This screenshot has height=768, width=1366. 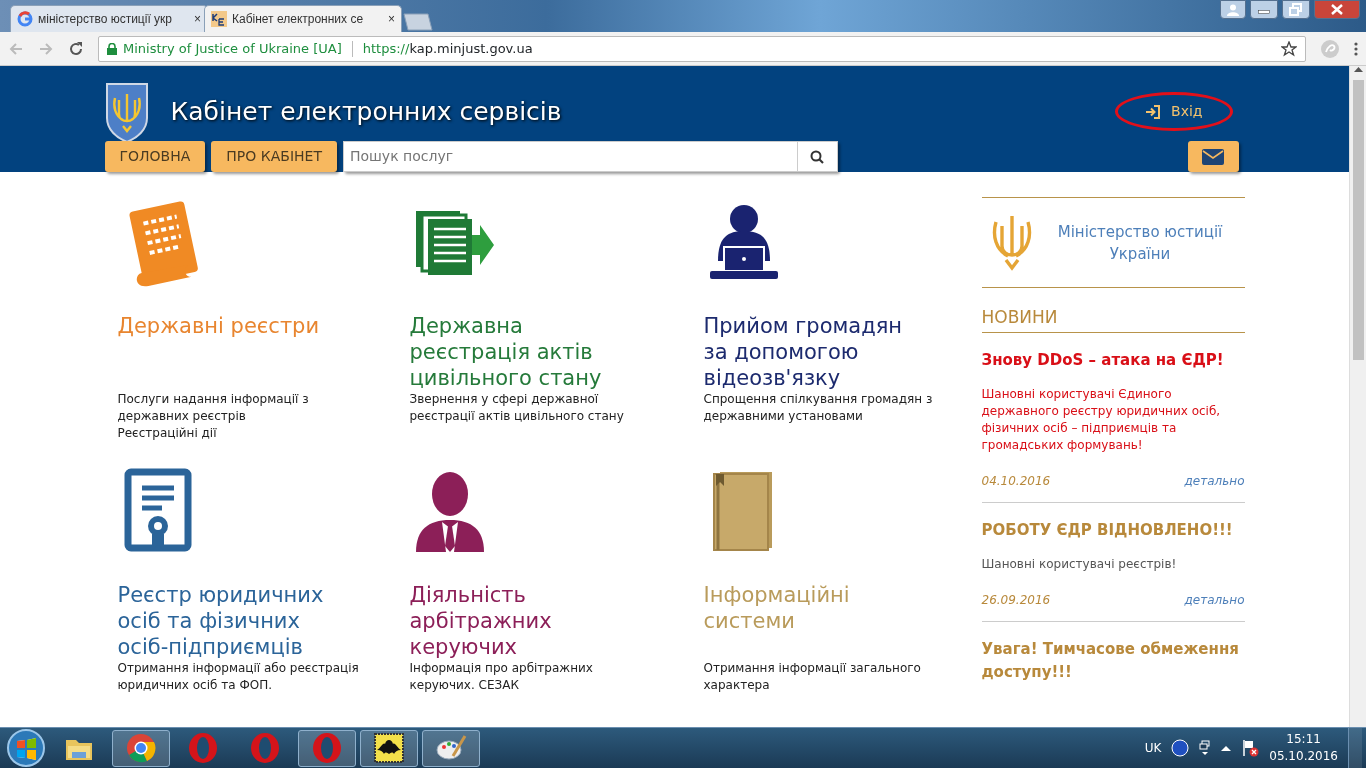 What do you see at coordinates (1016, 600) in the screenshot?
I see `news-date: 26.09.2016` at bounding box center [1016, 600].